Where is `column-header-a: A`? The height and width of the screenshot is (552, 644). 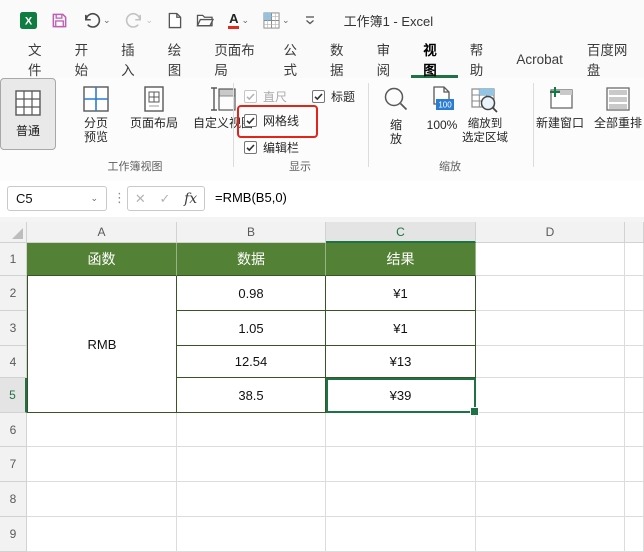
column-header-a: A is located at coordinates (102, 232).